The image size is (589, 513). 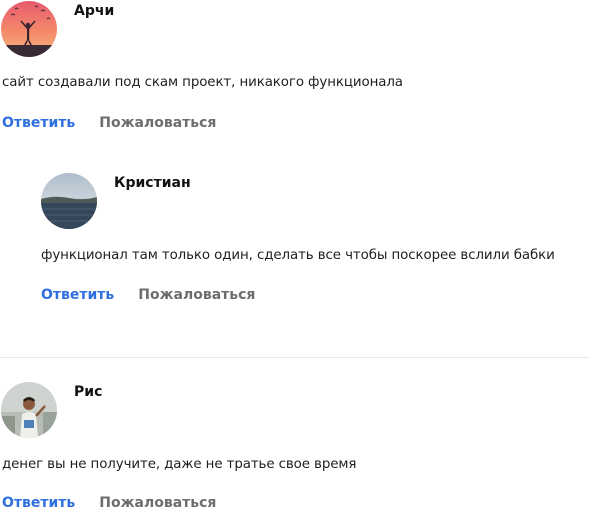 What do you see at coordinates (152, 183) in the screenshot?
I see `author-name: Кристиан` at bounding box center [152, 183].